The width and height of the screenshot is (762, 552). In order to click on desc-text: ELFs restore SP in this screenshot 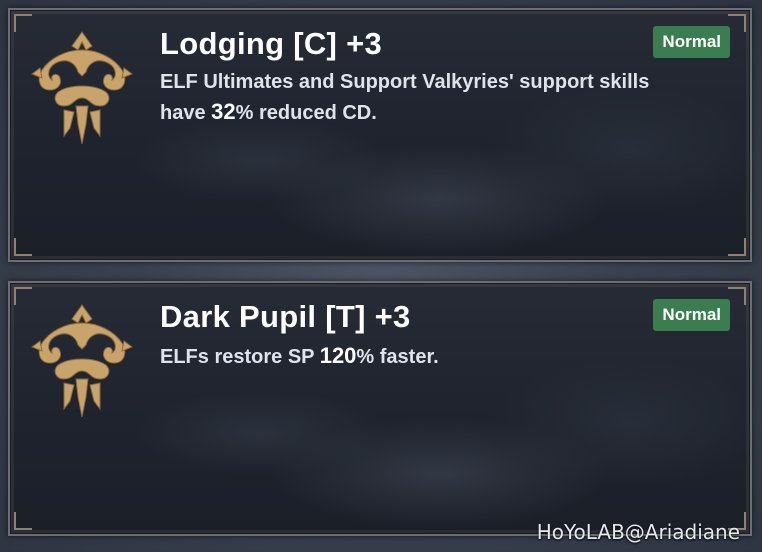, I will do `click(240, 357)`.